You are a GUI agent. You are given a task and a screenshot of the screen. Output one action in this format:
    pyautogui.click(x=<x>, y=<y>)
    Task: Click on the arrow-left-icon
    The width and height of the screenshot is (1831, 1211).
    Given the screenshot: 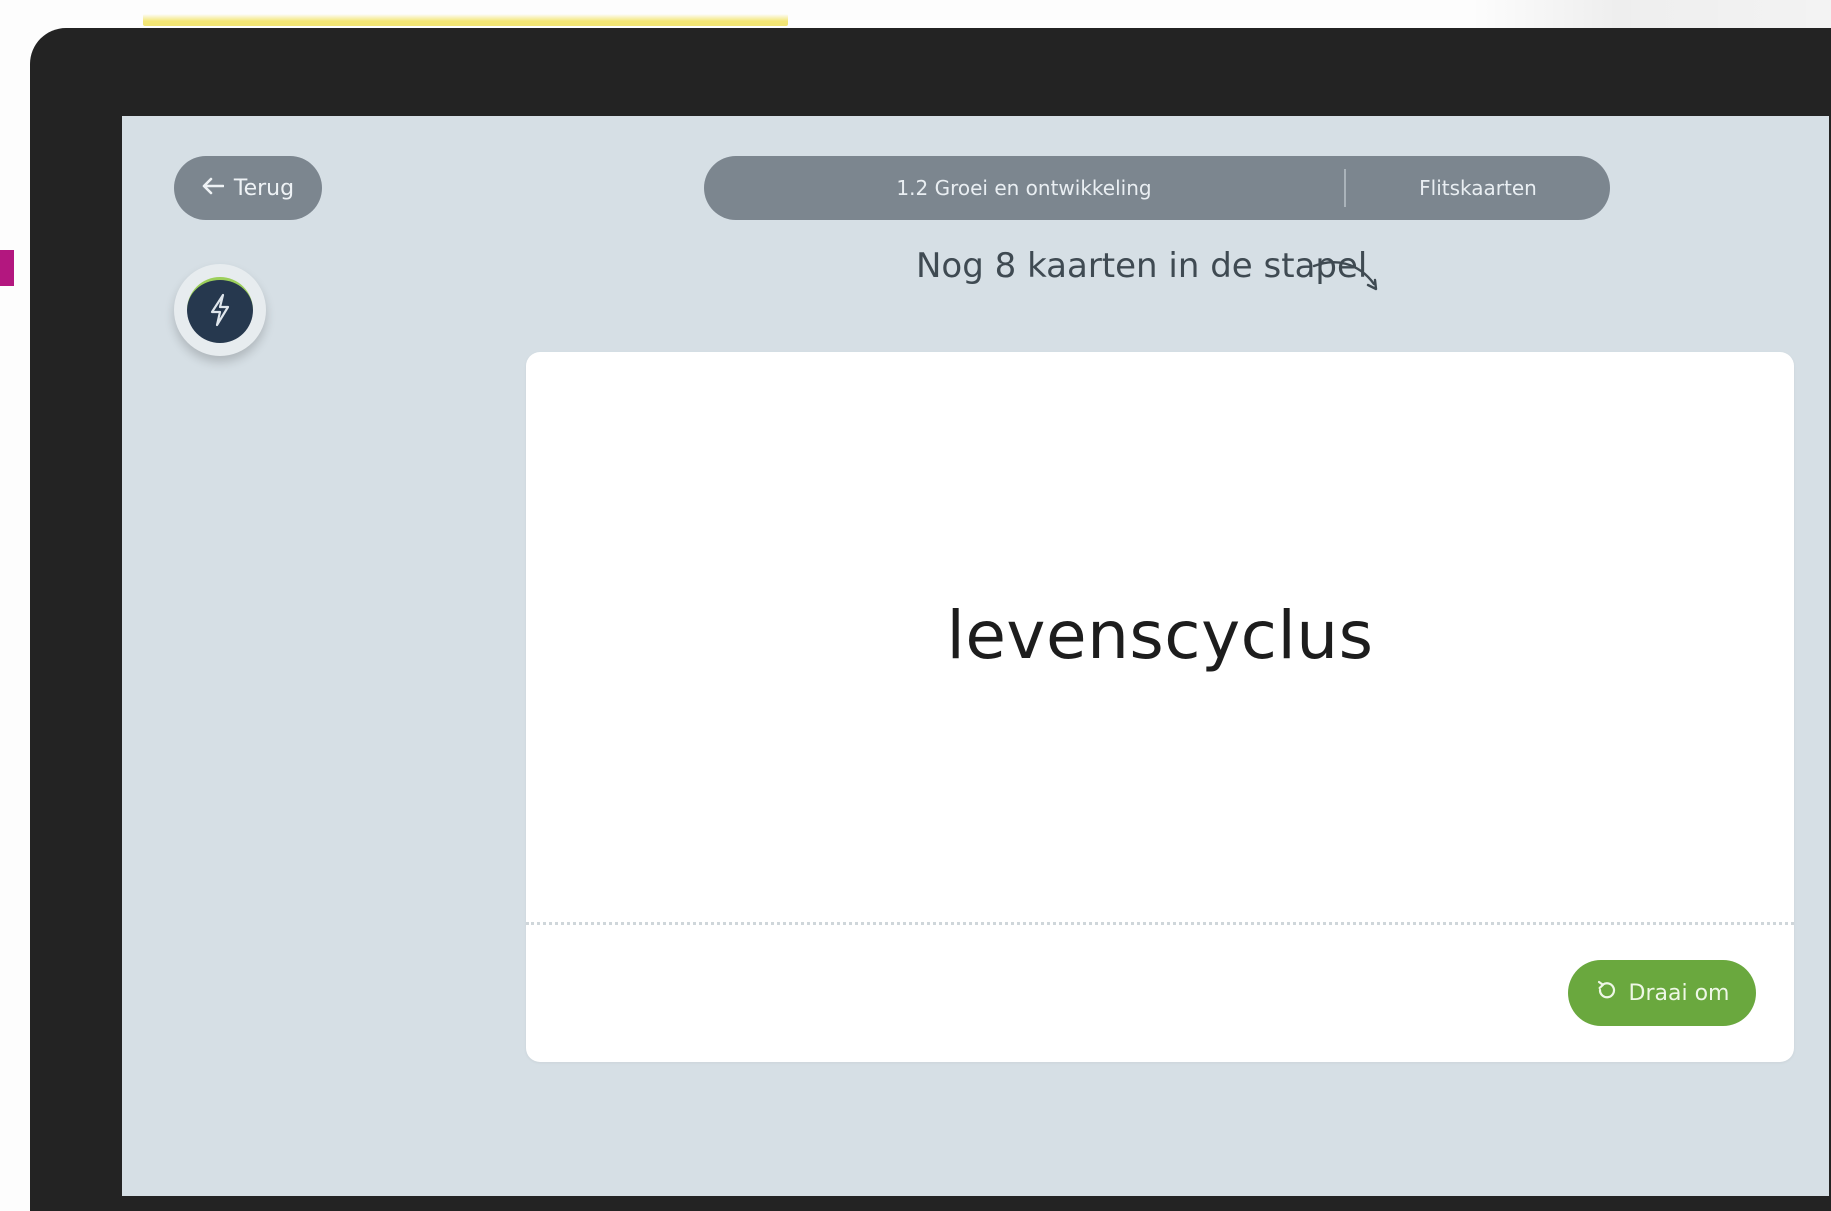 What is the action you would take?
    pyautogui.click(x=213, y=188)
    